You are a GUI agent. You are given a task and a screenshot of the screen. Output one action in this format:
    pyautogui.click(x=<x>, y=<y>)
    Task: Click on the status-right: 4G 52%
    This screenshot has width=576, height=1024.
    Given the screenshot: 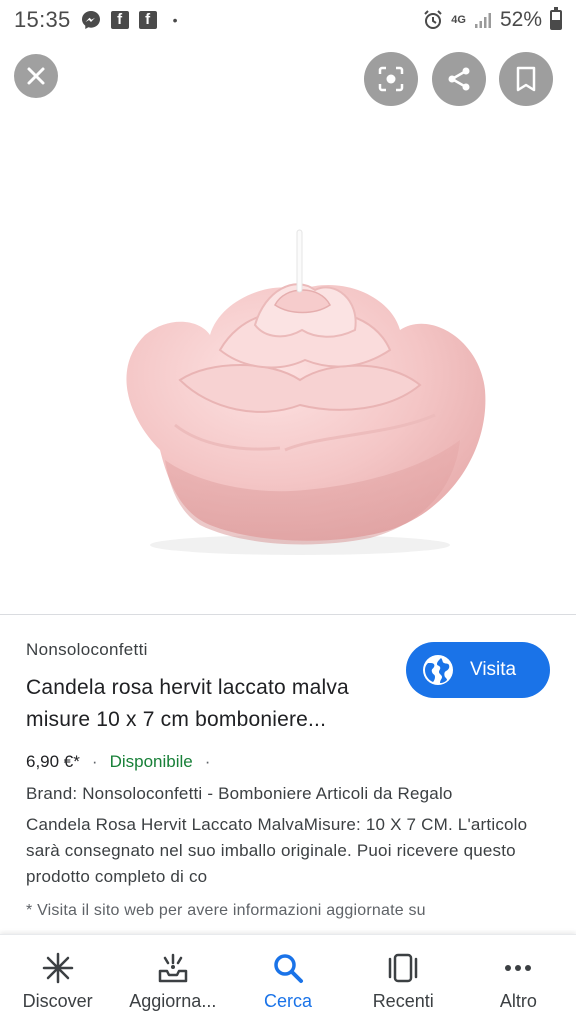 What is the action you would take?
    pyautogui.click(x=492, y=19)
    